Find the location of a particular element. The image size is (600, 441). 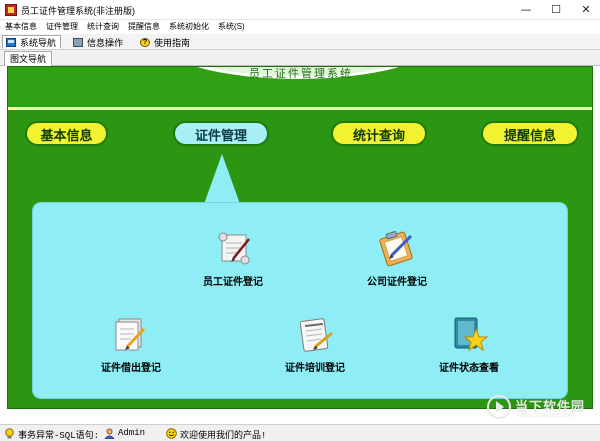

nav-statistics-query-button: 统计查询 is located at coordinates (379, 133).